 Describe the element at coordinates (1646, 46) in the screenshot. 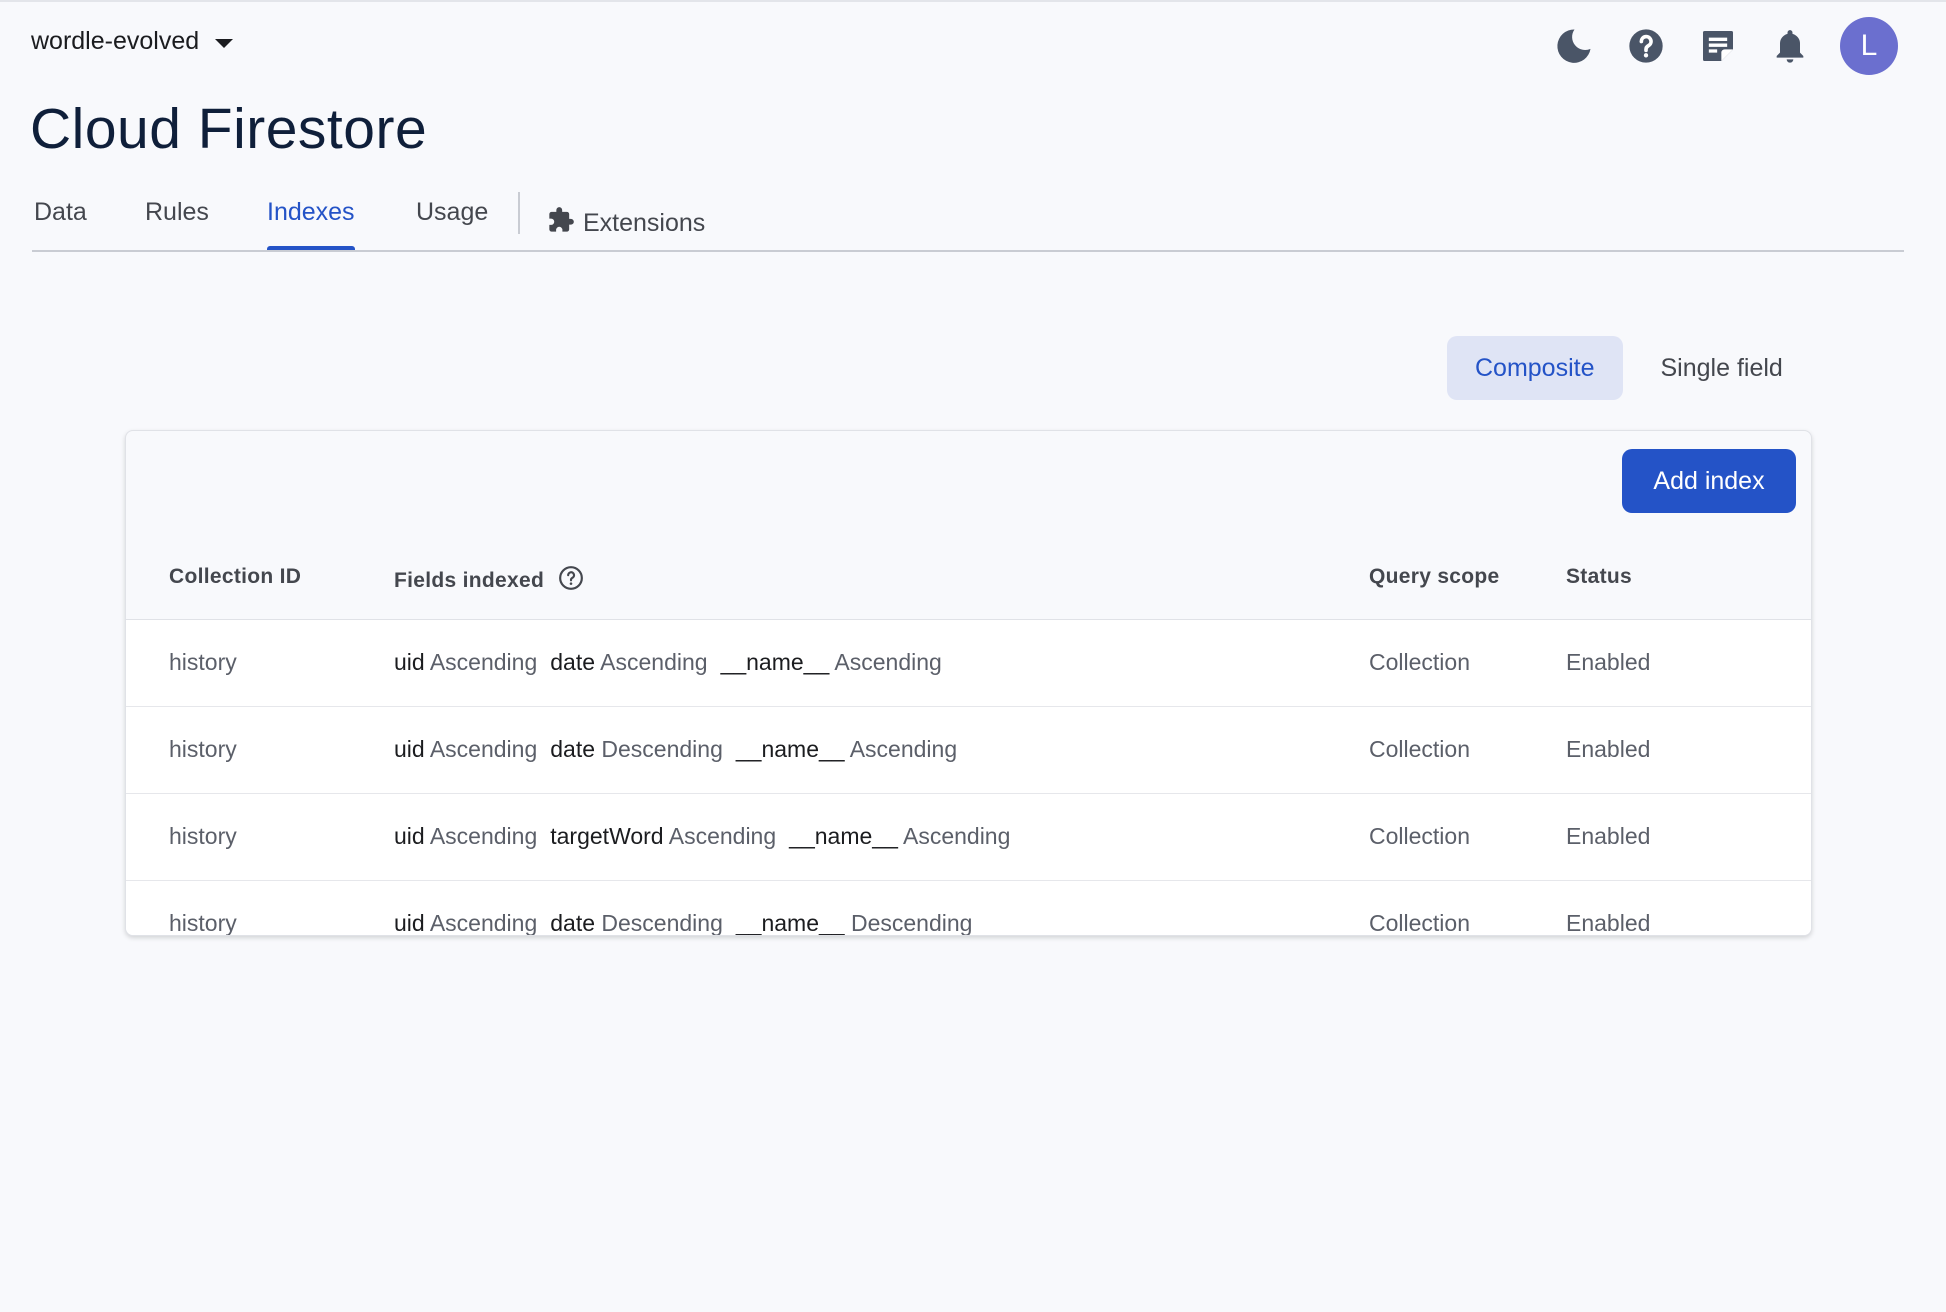

I see `help-icon` at that location.